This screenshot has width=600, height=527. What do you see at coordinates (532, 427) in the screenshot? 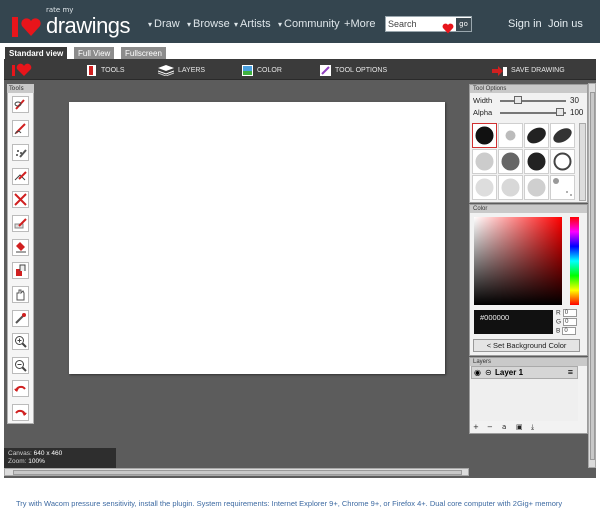
I see `merge-down-icon: ⤓` at bounding box center [532, 427].